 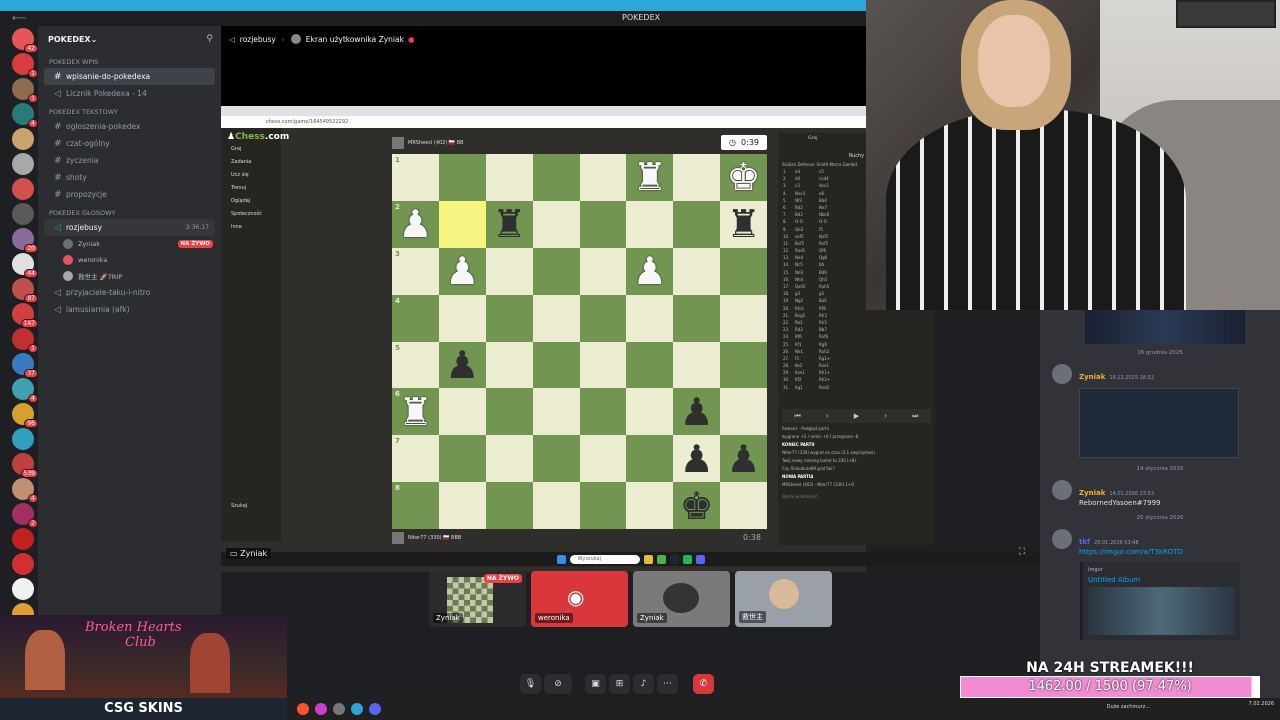 What do you see at coordinates (1161, 580) in the screenshot?
I see `embed-title: Untitled Album` at bounding box center [1161, 580].